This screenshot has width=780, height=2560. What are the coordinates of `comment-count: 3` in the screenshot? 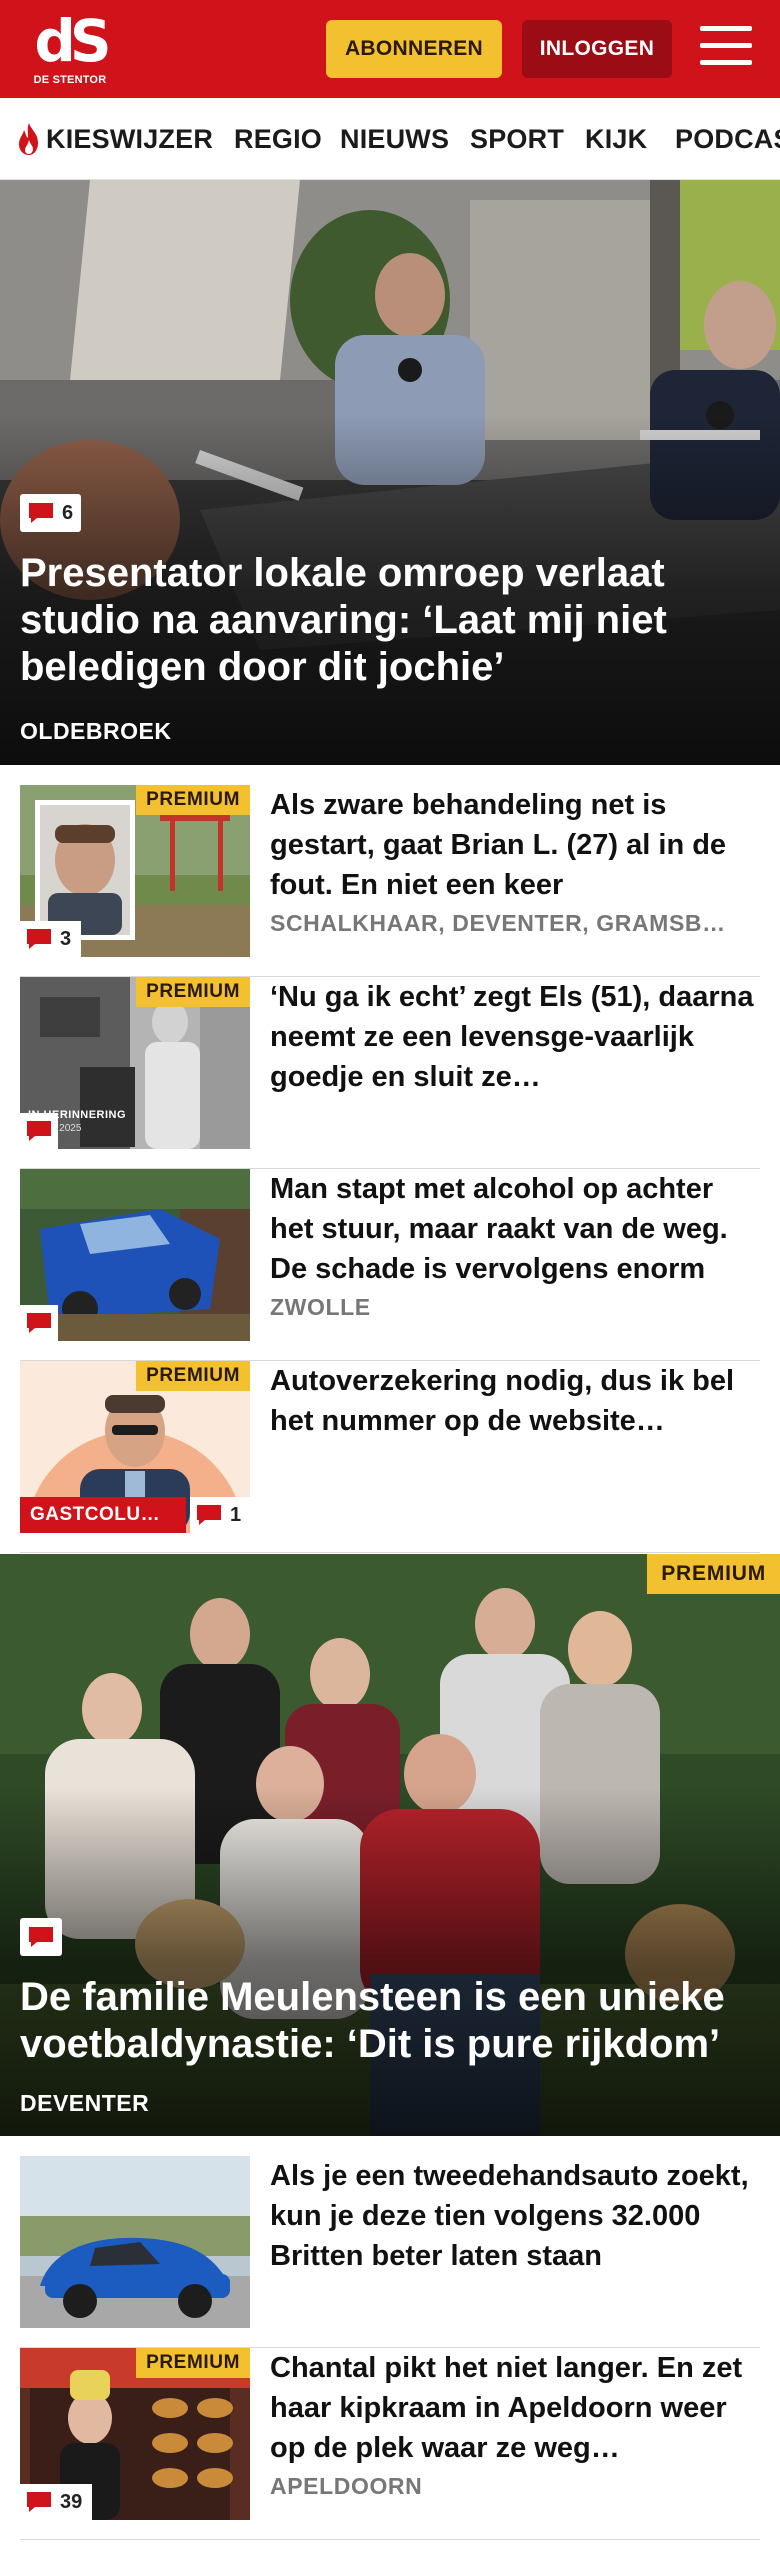 It's located at (66, 938).